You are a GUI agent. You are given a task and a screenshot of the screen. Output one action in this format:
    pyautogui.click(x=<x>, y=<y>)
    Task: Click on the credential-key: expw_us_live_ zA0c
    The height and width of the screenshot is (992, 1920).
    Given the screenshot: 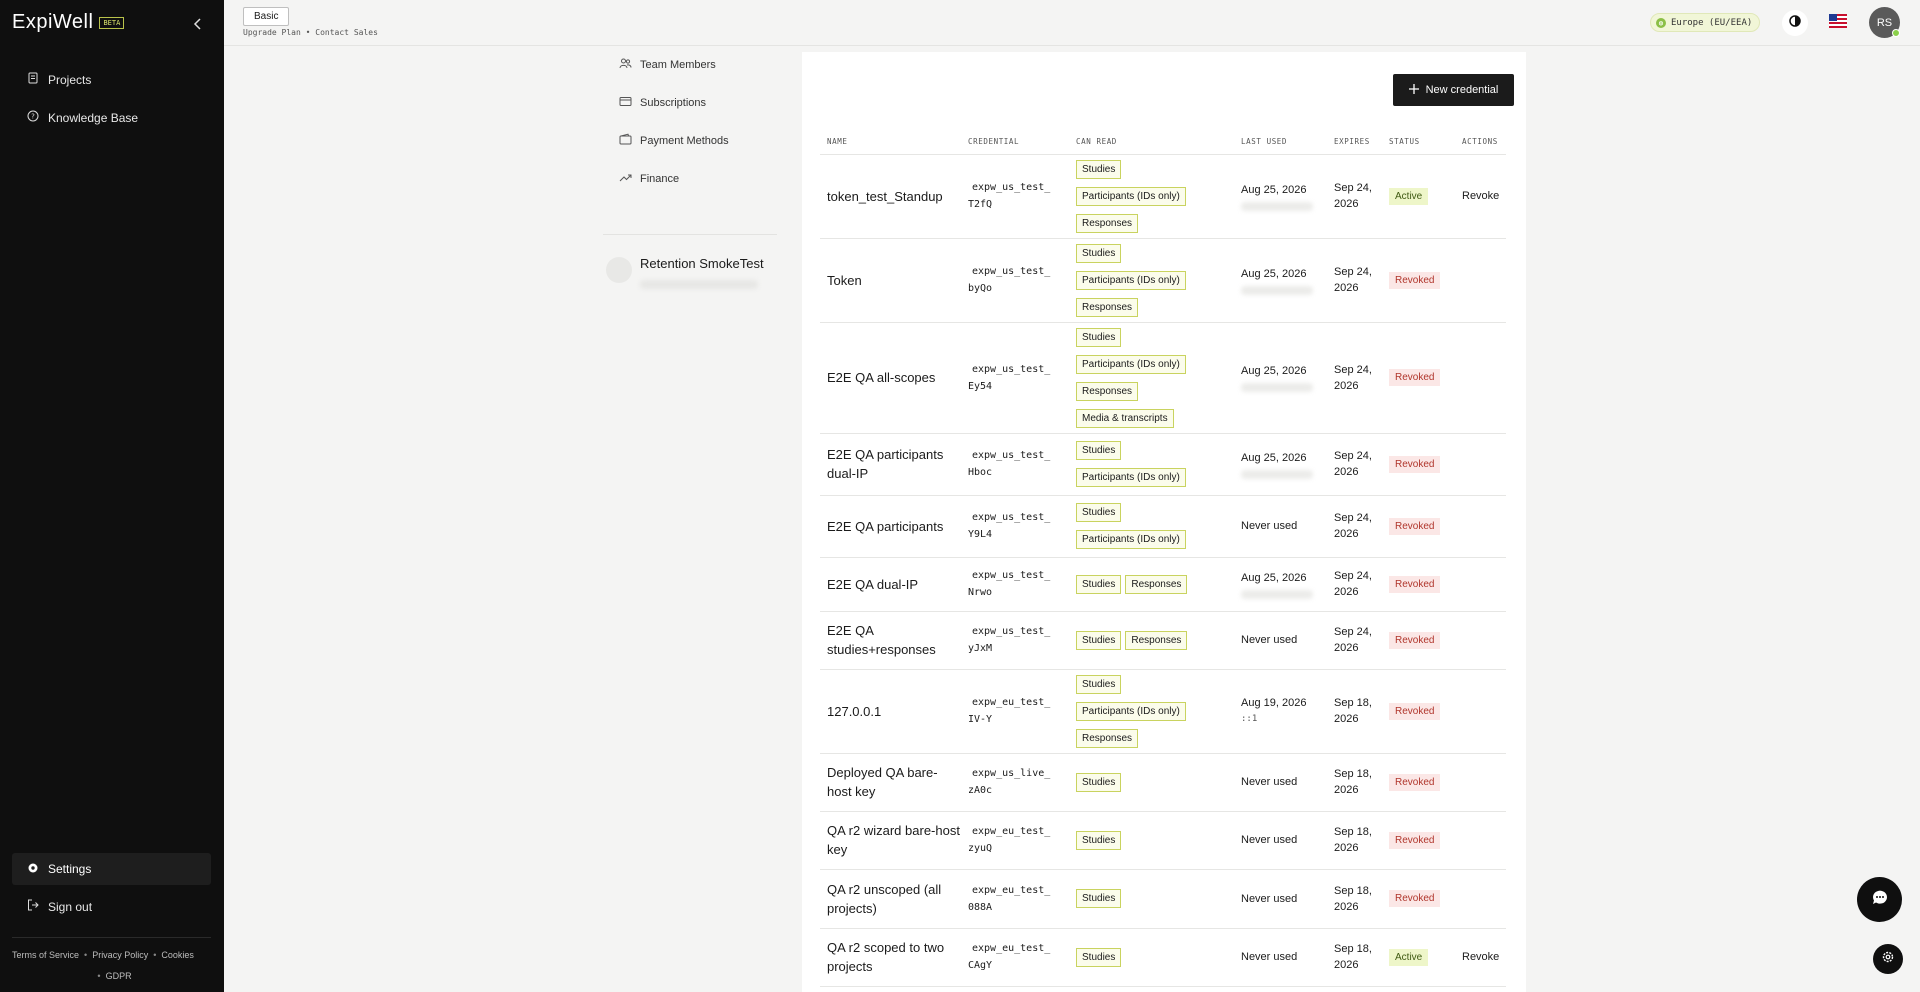 What is the action you would take?
    pyautogui.click(x=1015, y=782)
    